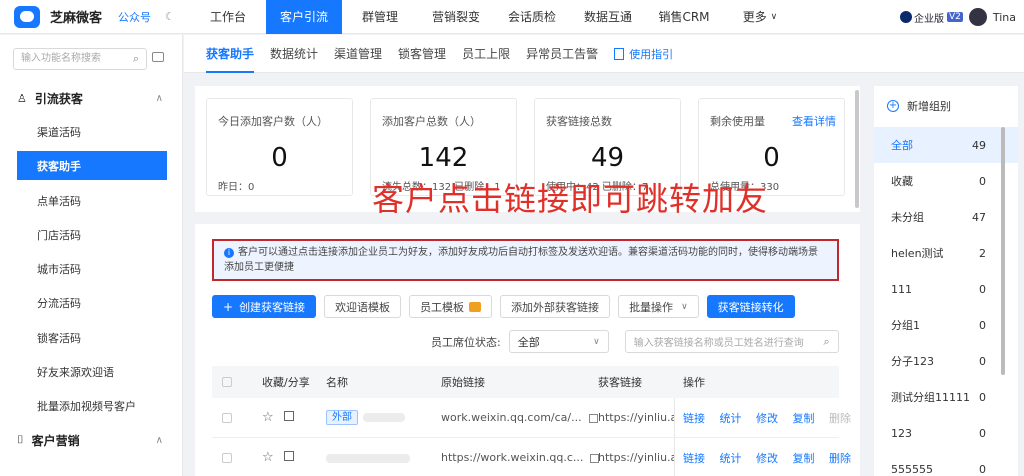 The image size is (1024, 476). What do you see at coordinates (684, 17) in the screenshot?
I see `nav-sales-crm: 销售CRM` at bounding box center [684, 17].